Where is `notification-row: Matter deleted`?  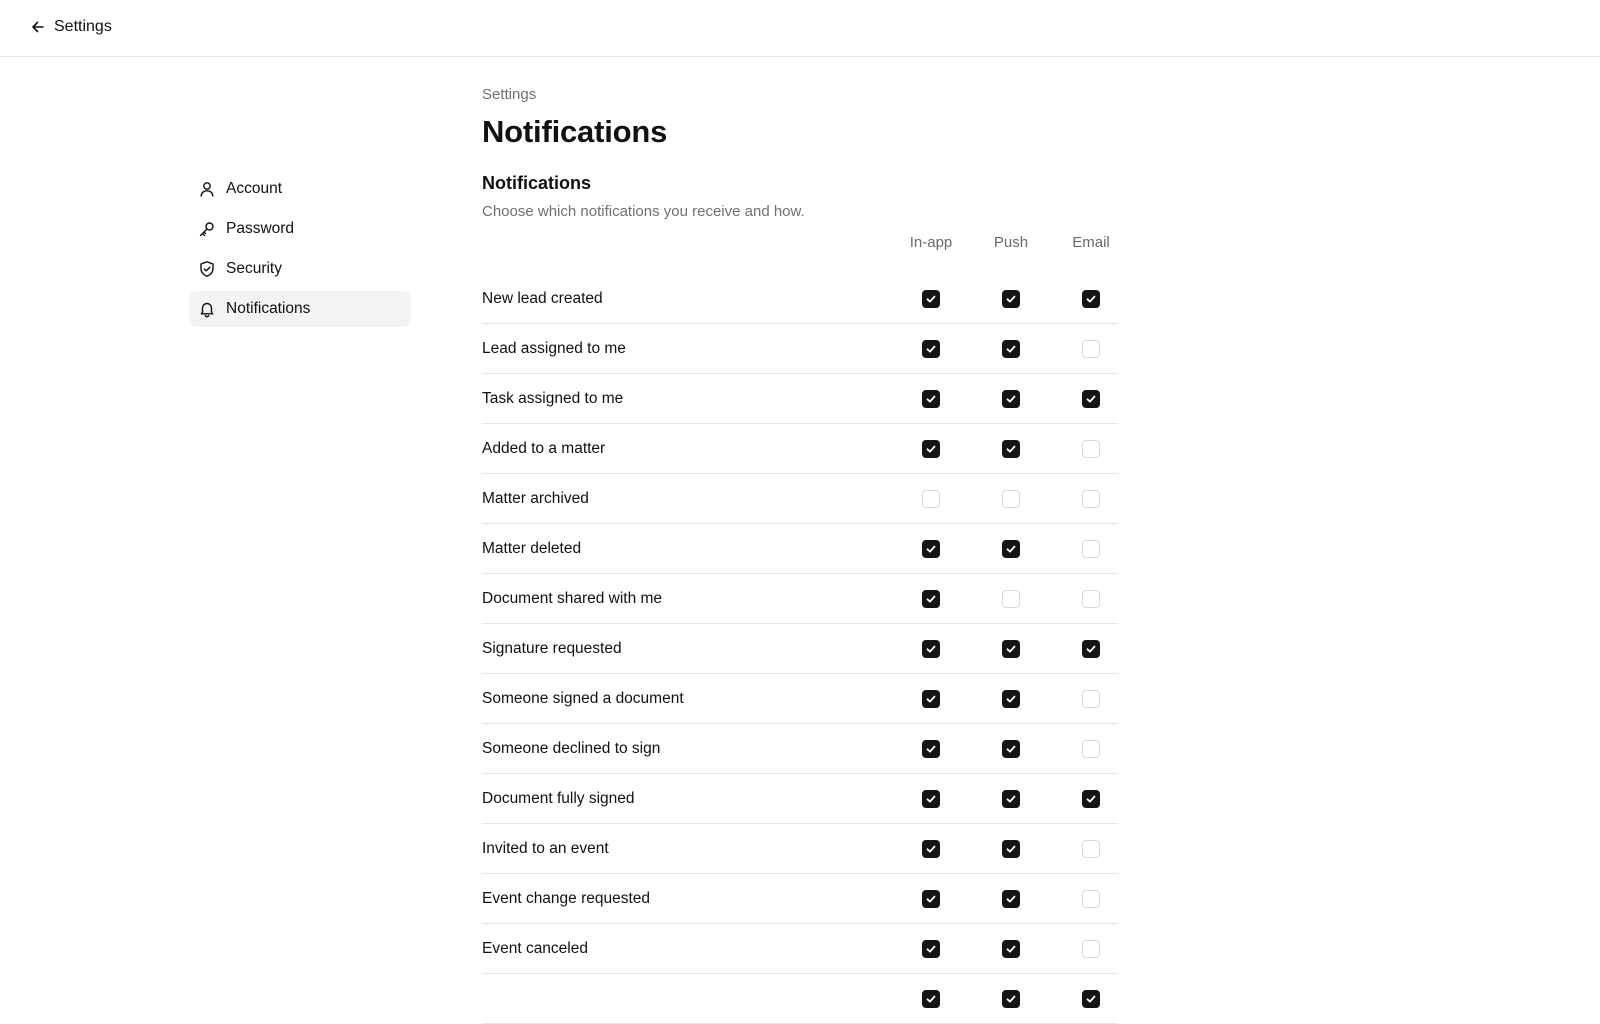 notification-row: Matter deleted is located at coordinates (800, 549).